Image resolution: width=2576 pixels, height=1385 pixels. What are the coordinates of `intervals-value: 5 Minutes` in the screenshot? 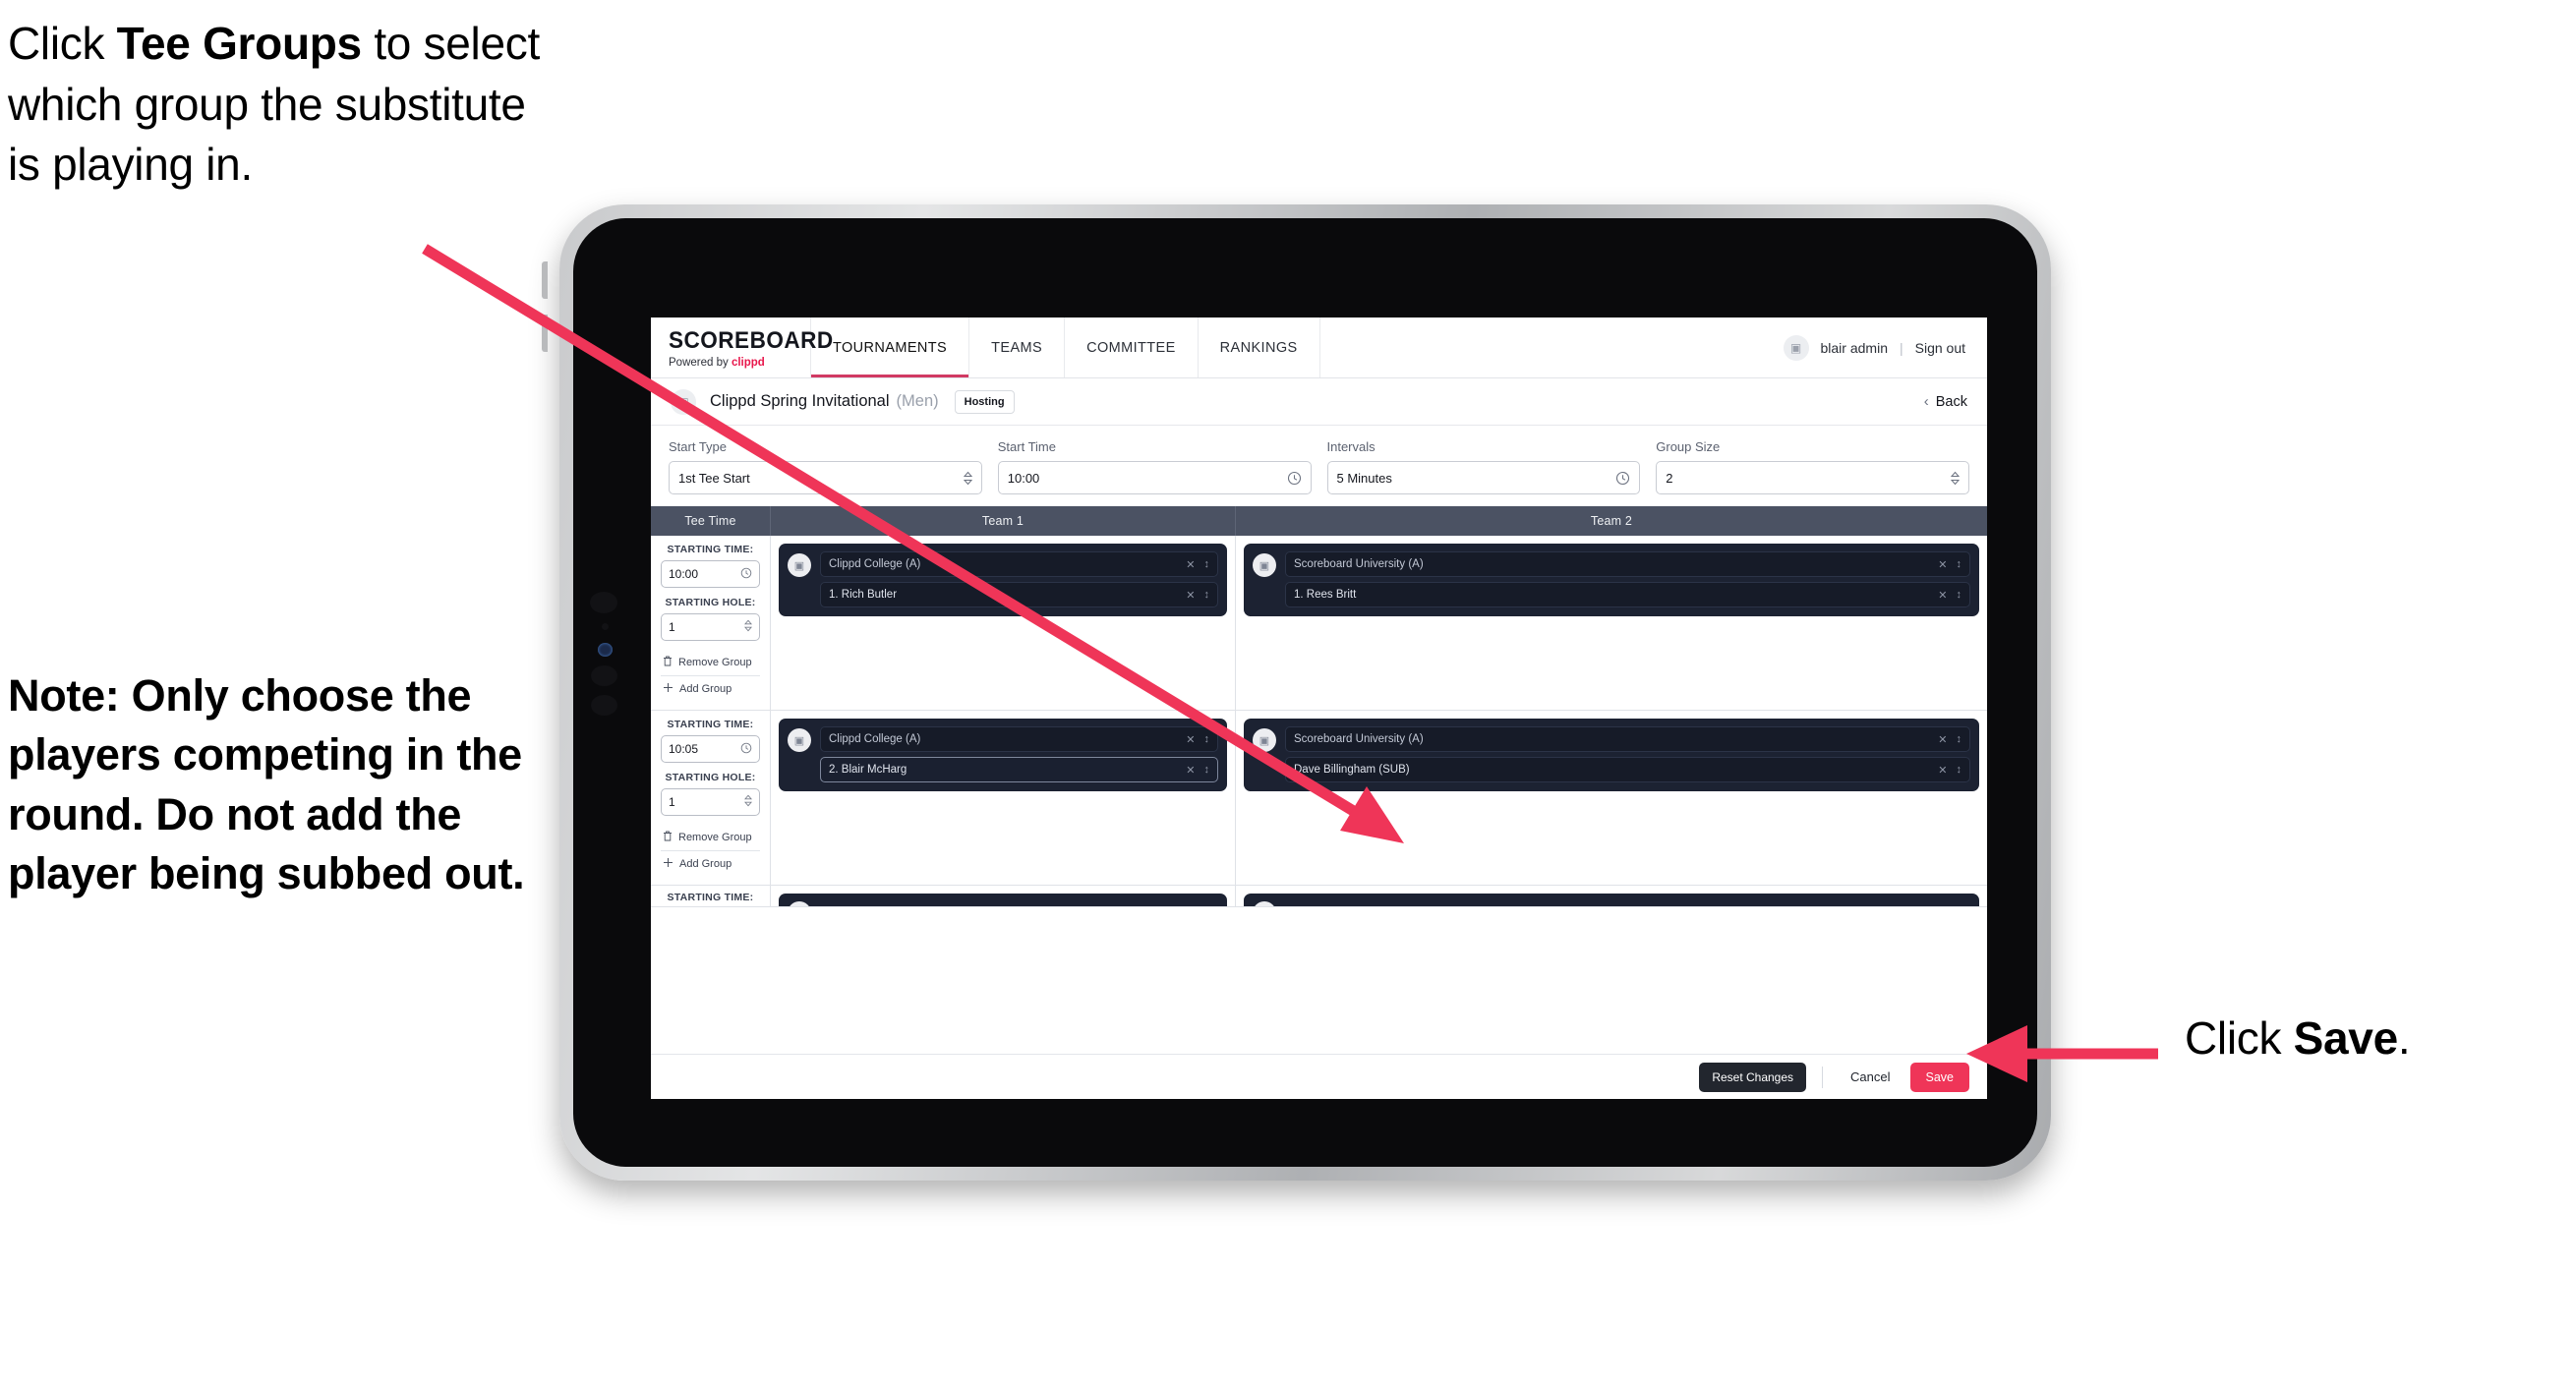 It's located at (1364, 478).